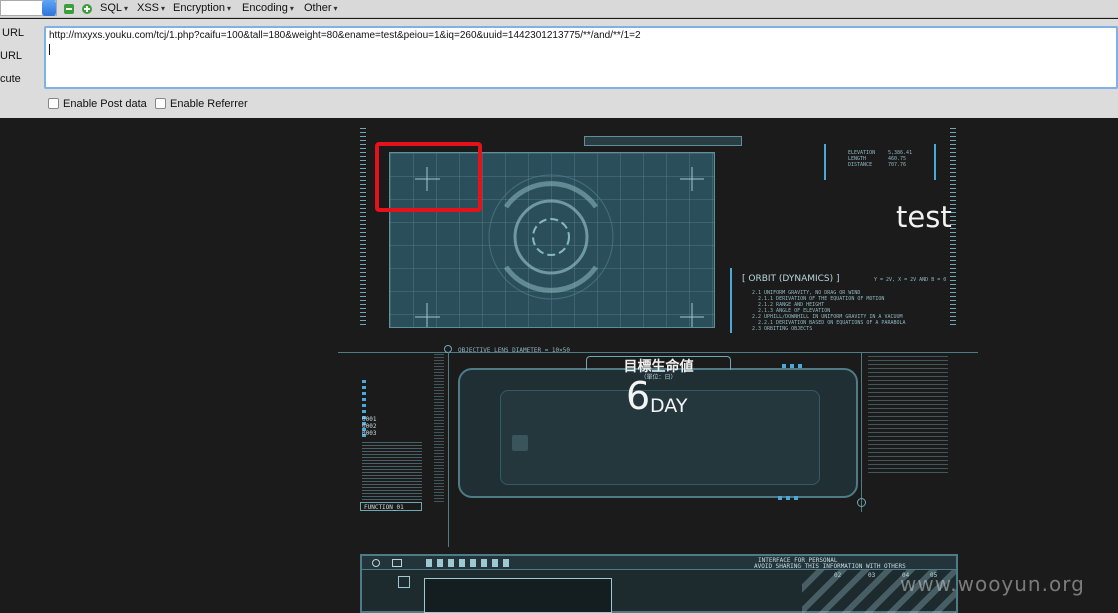 The width and height of the screenshot is (1118, 613). Describe the element at coordinates (860, 165) in the screenshot. I see `distance-label: DISTANCE` at that location.